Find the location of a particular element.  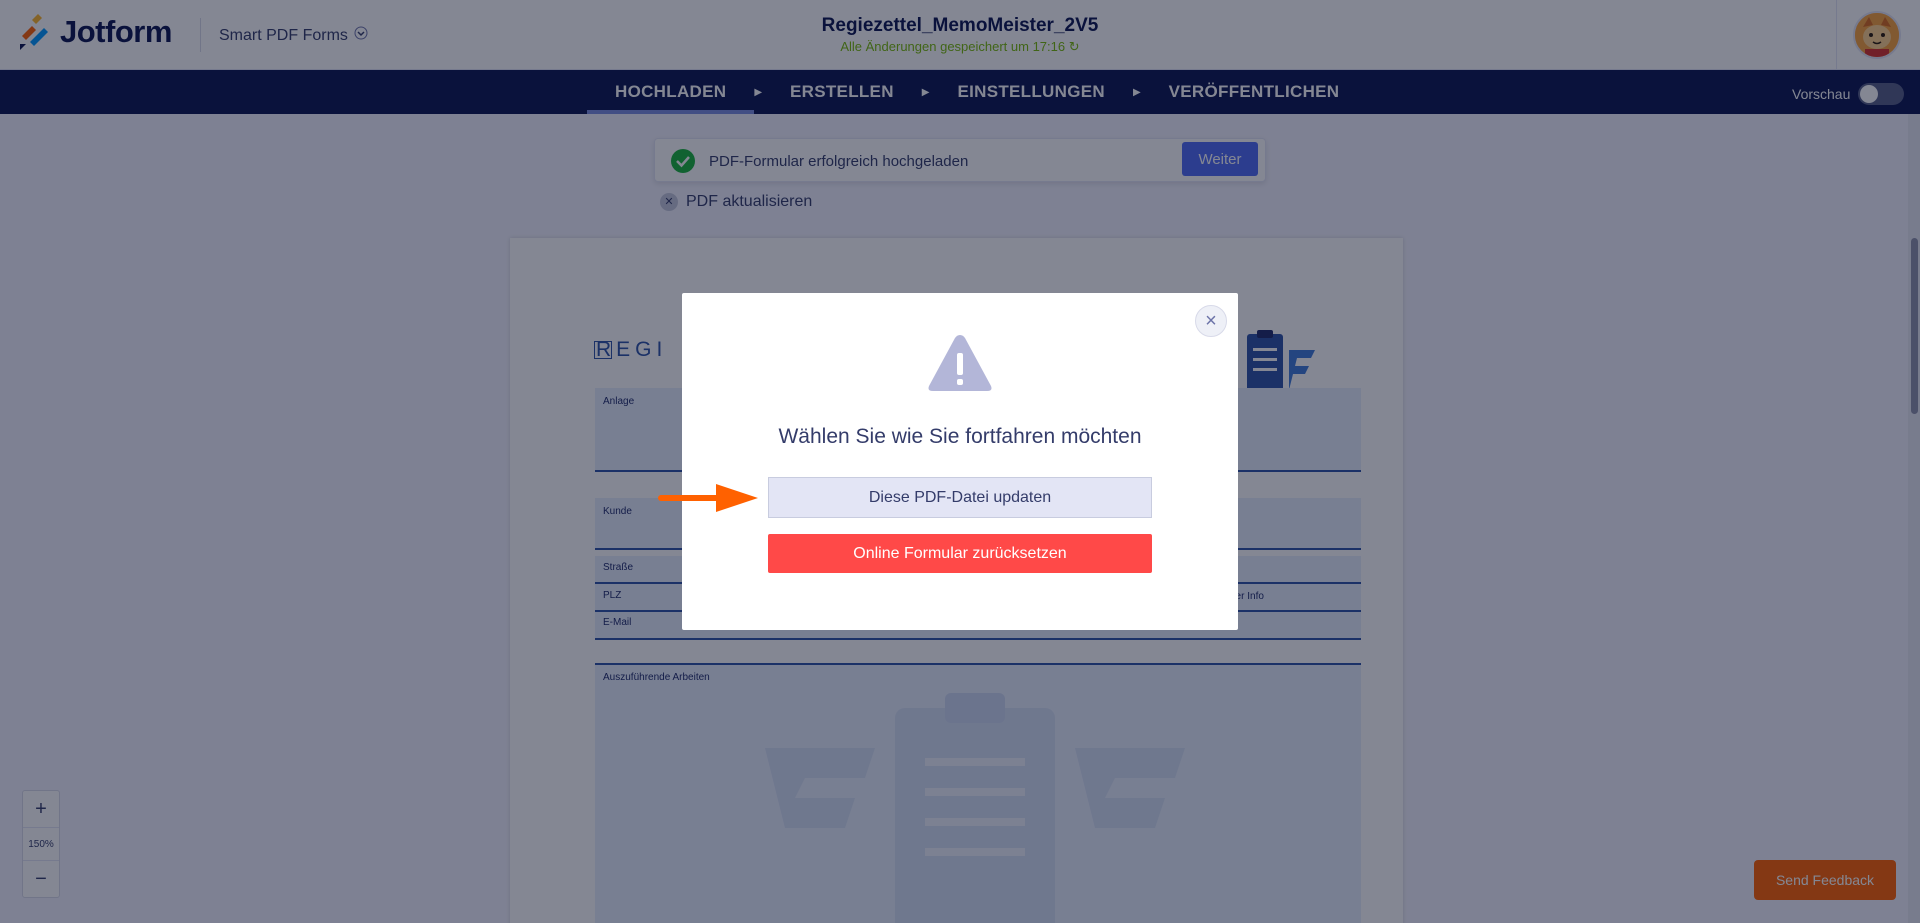

dialog-title: Wählen Sie wie Sie fortfahren möchten is located at coordinates (960, 436).